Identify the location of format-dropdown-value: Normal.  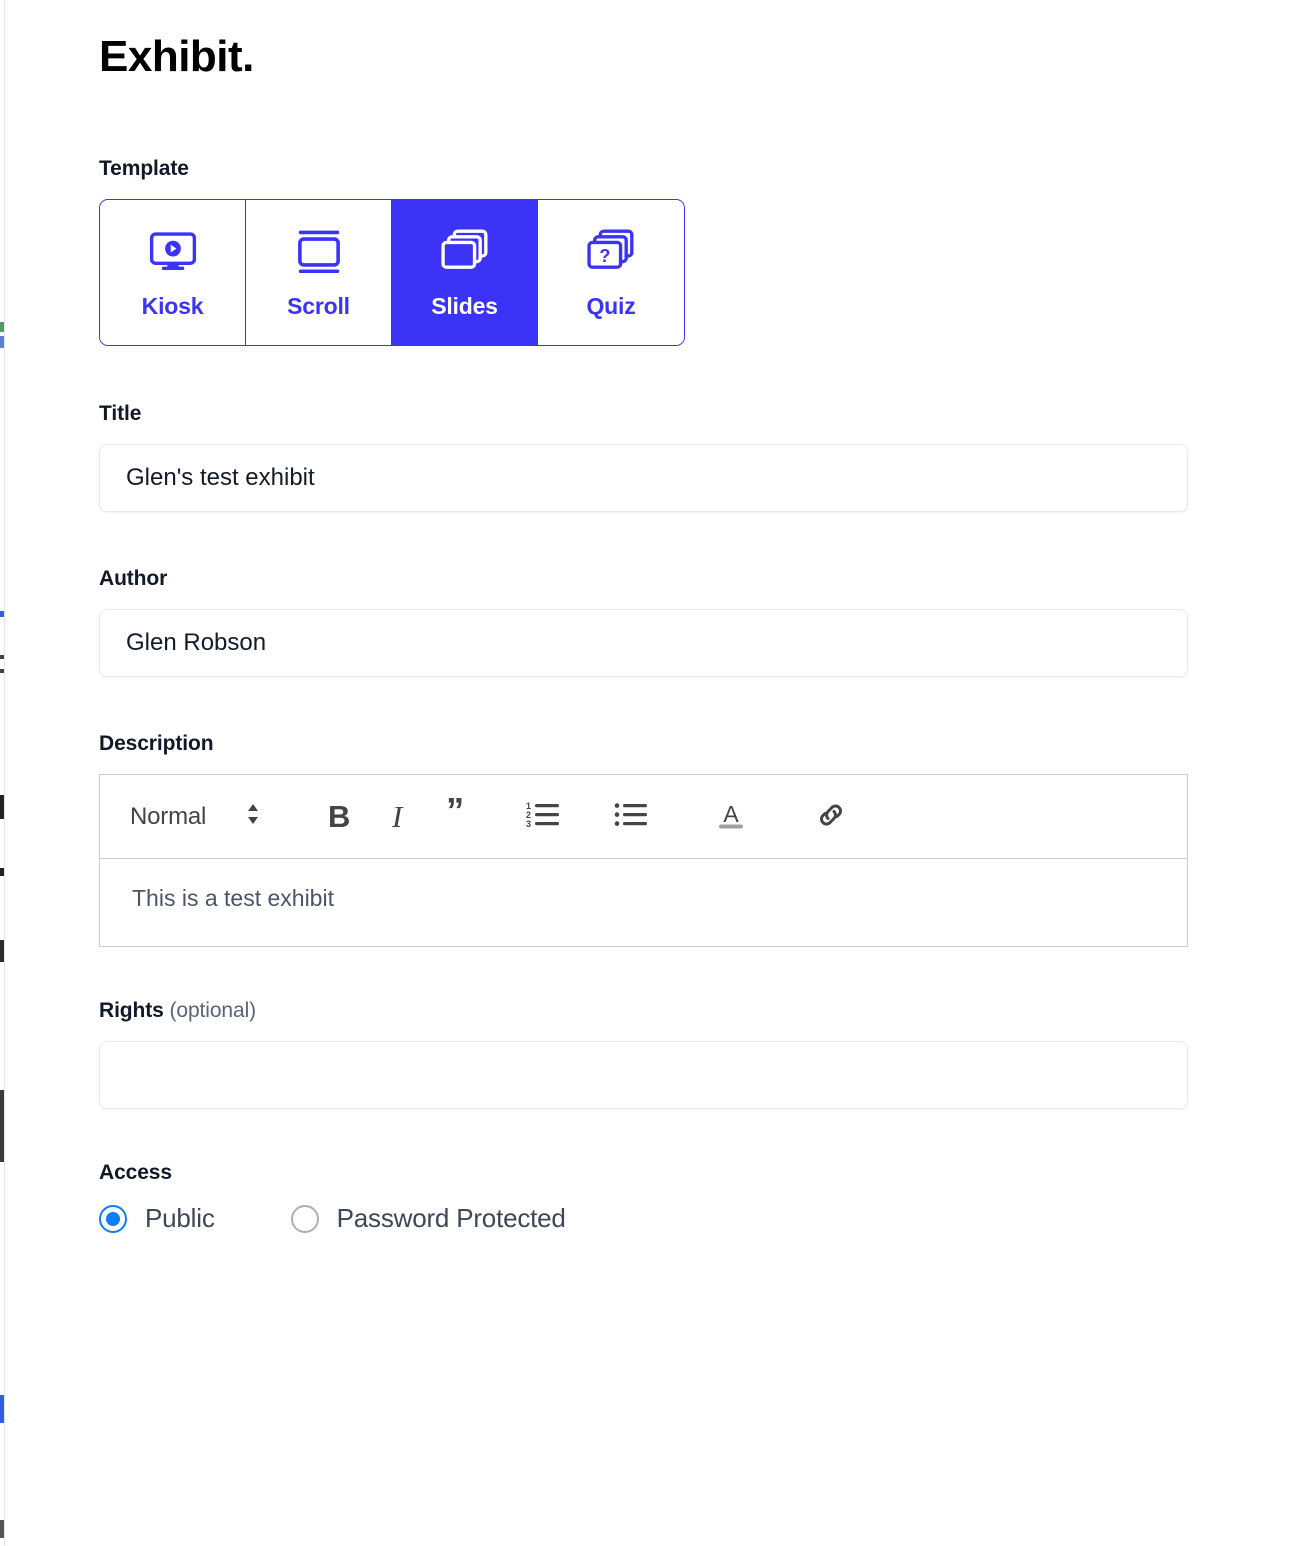
(168, 816).